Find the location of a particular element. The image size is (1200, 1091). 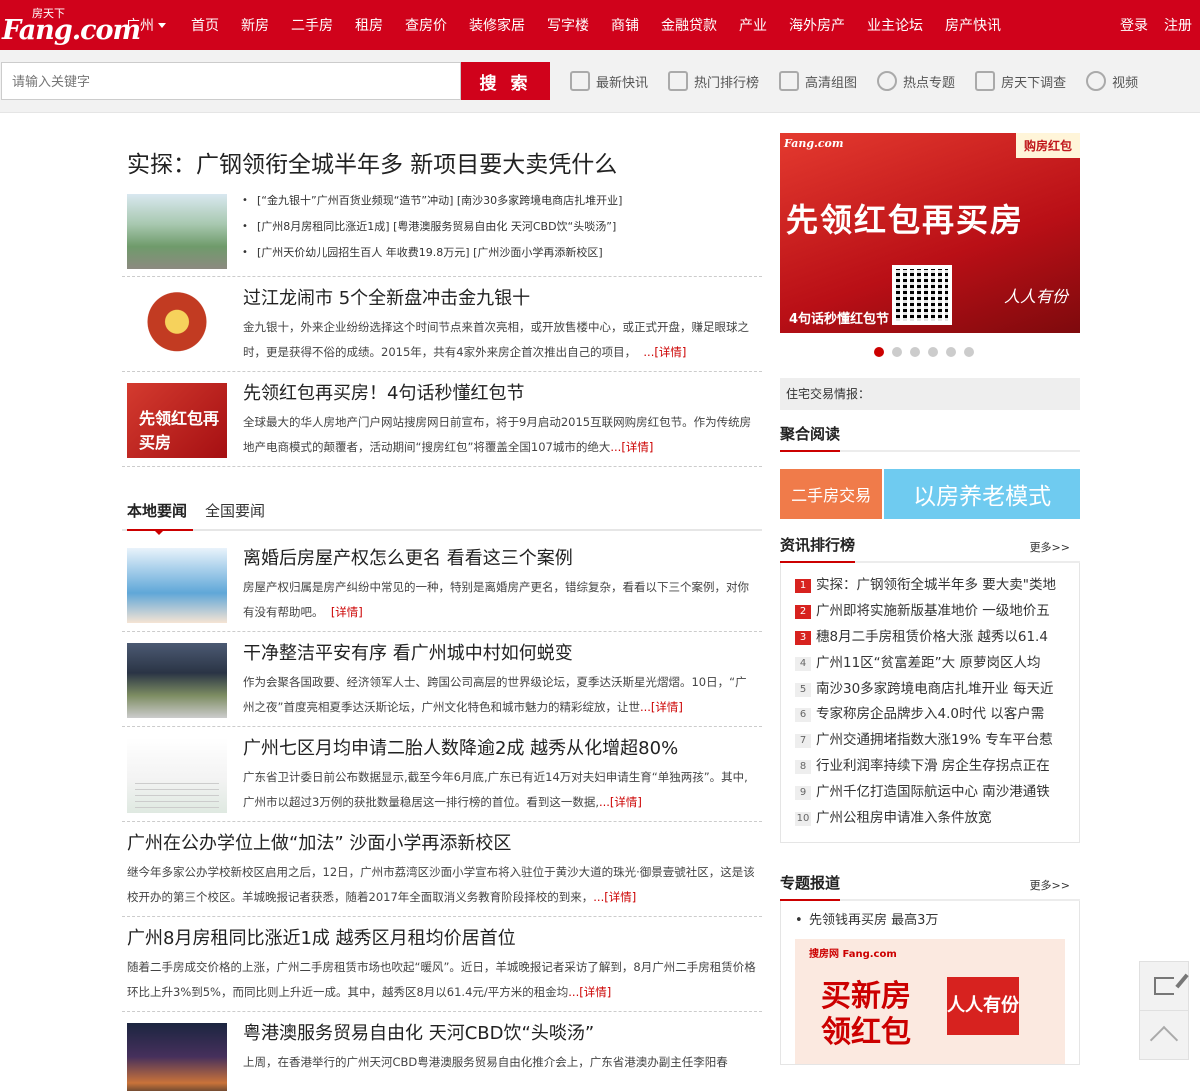

chart-icon is located at coordinates (789, 81).